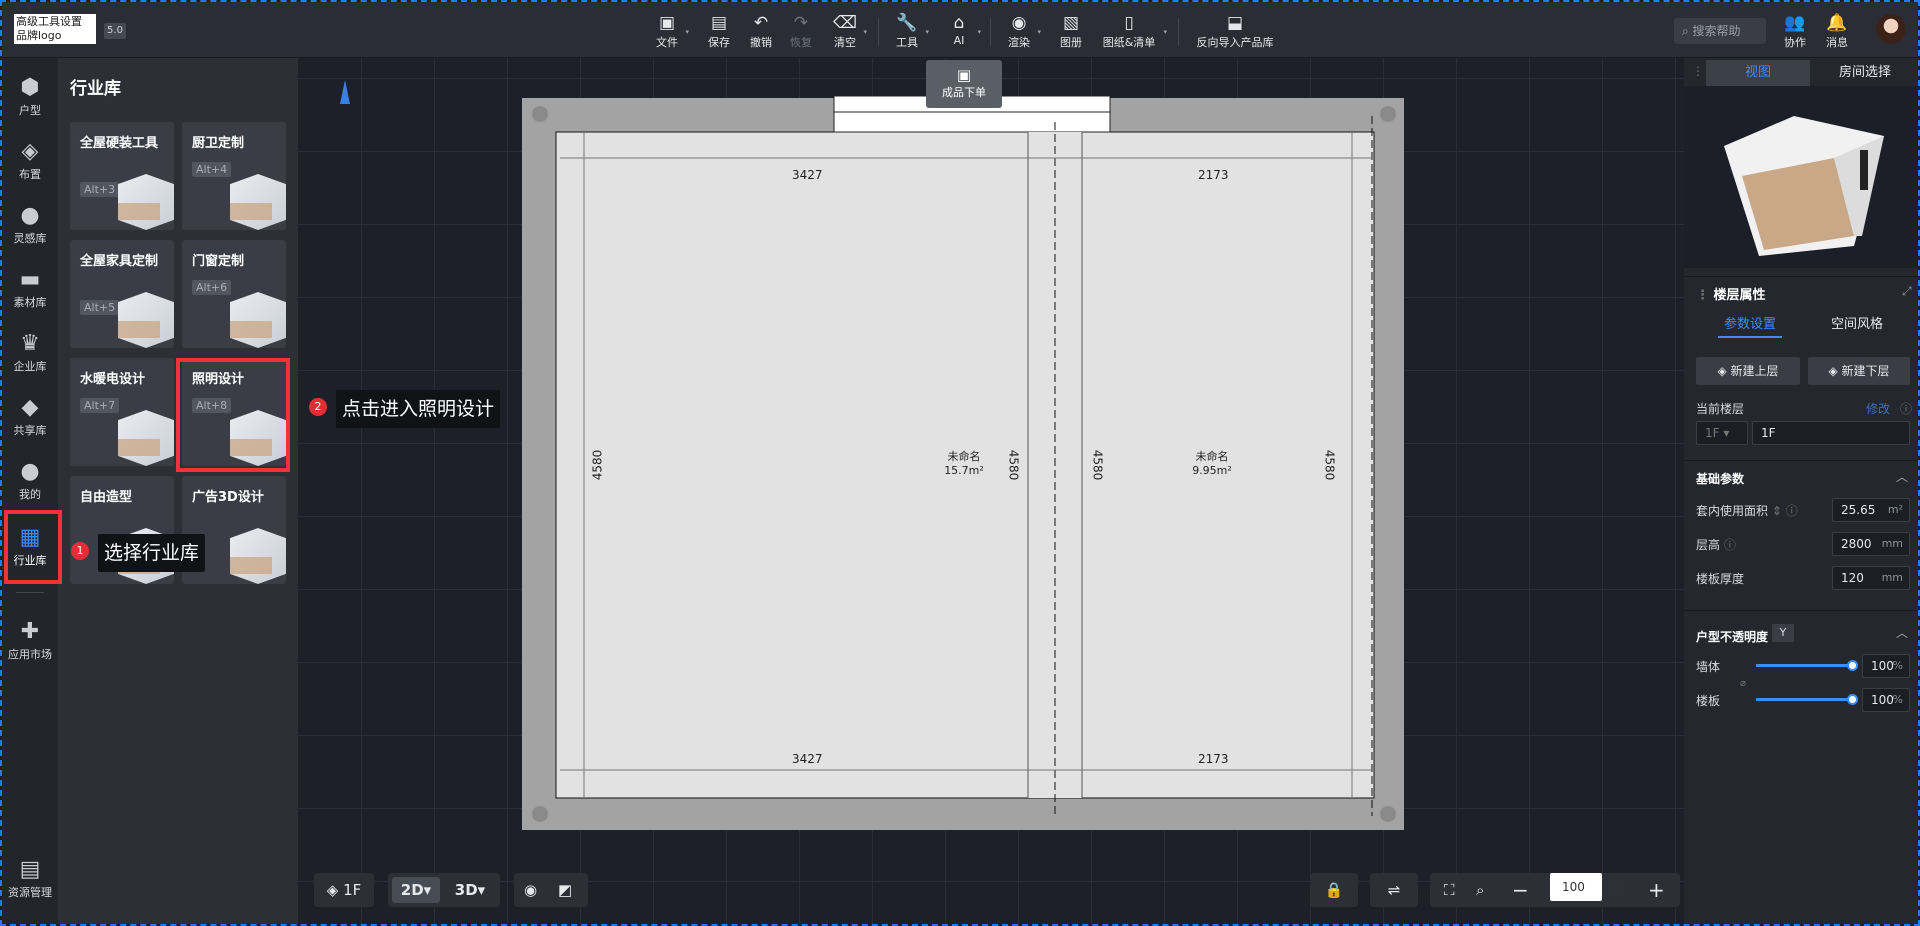 The image size is (1920, 926). I want to click on messages-button: 🔔 消息, so click(1837, 32).